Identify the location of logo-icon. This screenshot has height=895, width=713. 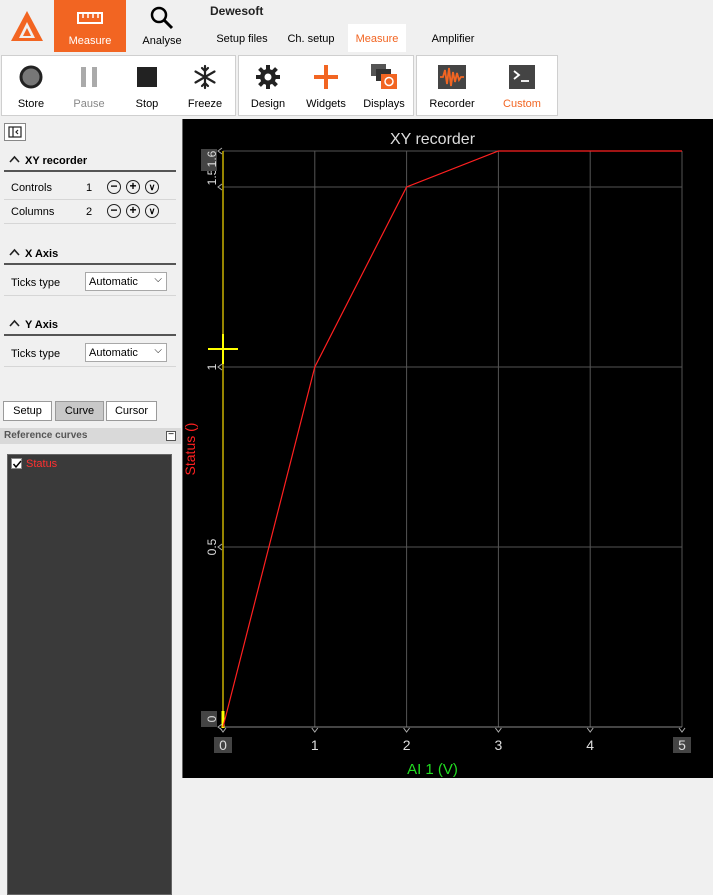
(27, 26).